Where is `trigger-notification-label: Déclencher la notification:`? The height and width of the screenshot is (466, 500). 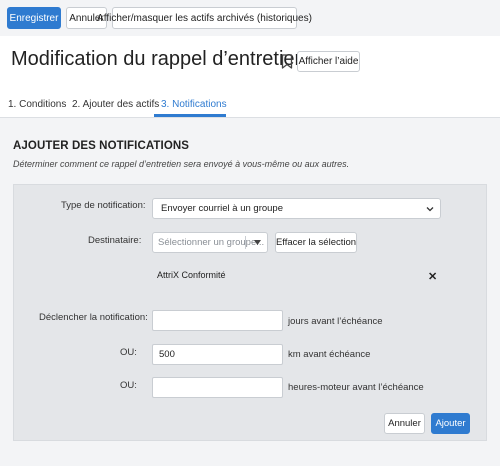 trigger-notification-label: Déclencher la notification: is located at coordinates (93, 317).